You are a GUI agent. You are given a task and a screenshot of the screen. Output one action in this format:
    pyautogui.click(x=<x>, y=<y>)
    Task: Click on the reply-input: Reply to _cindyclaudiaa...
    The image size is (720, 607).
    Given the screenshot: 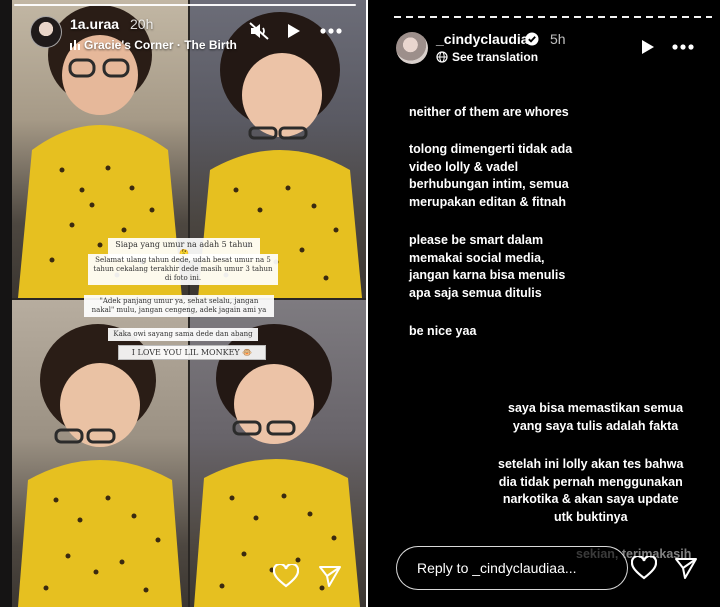 What is the action you would take?
    pyautogui.click(x=512, y=568)
    